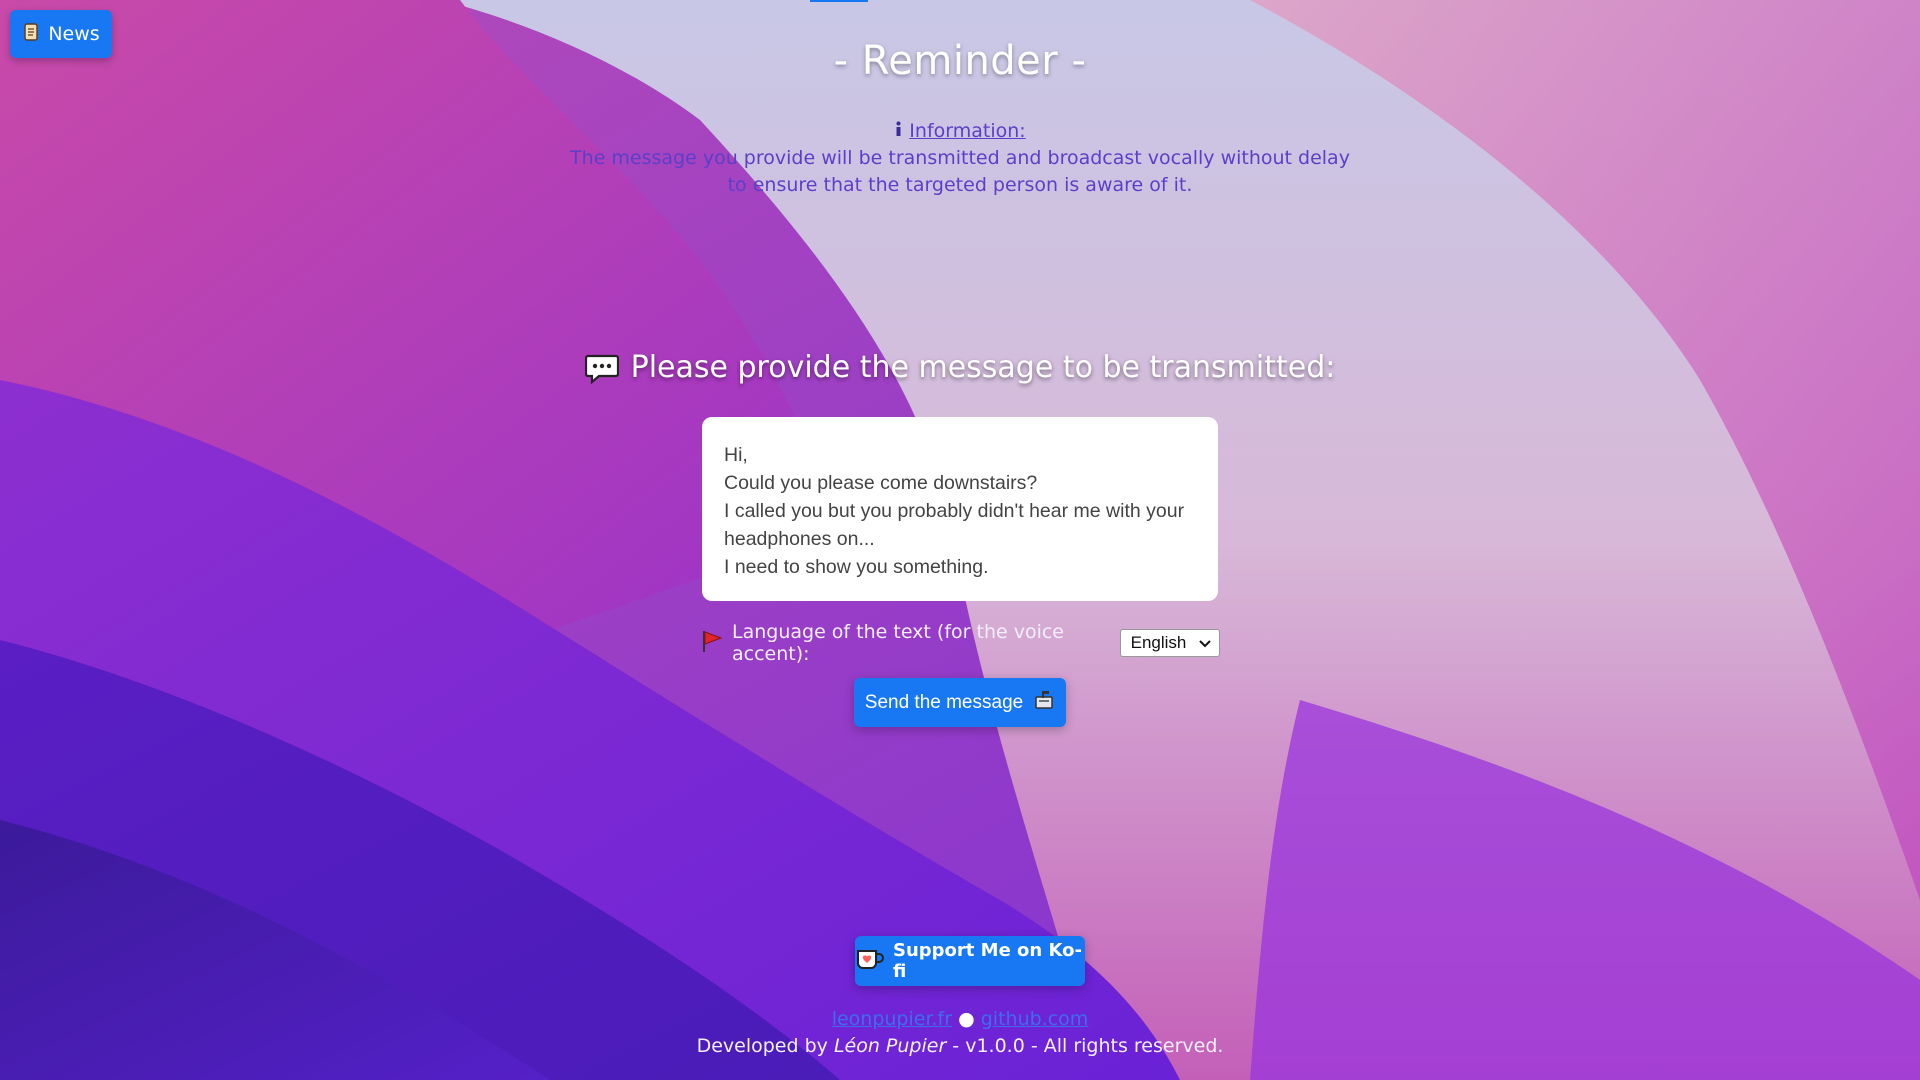  I want to click on footer-suffix: - v1.0.0 - All rights reserved., so click(1085, 1046).